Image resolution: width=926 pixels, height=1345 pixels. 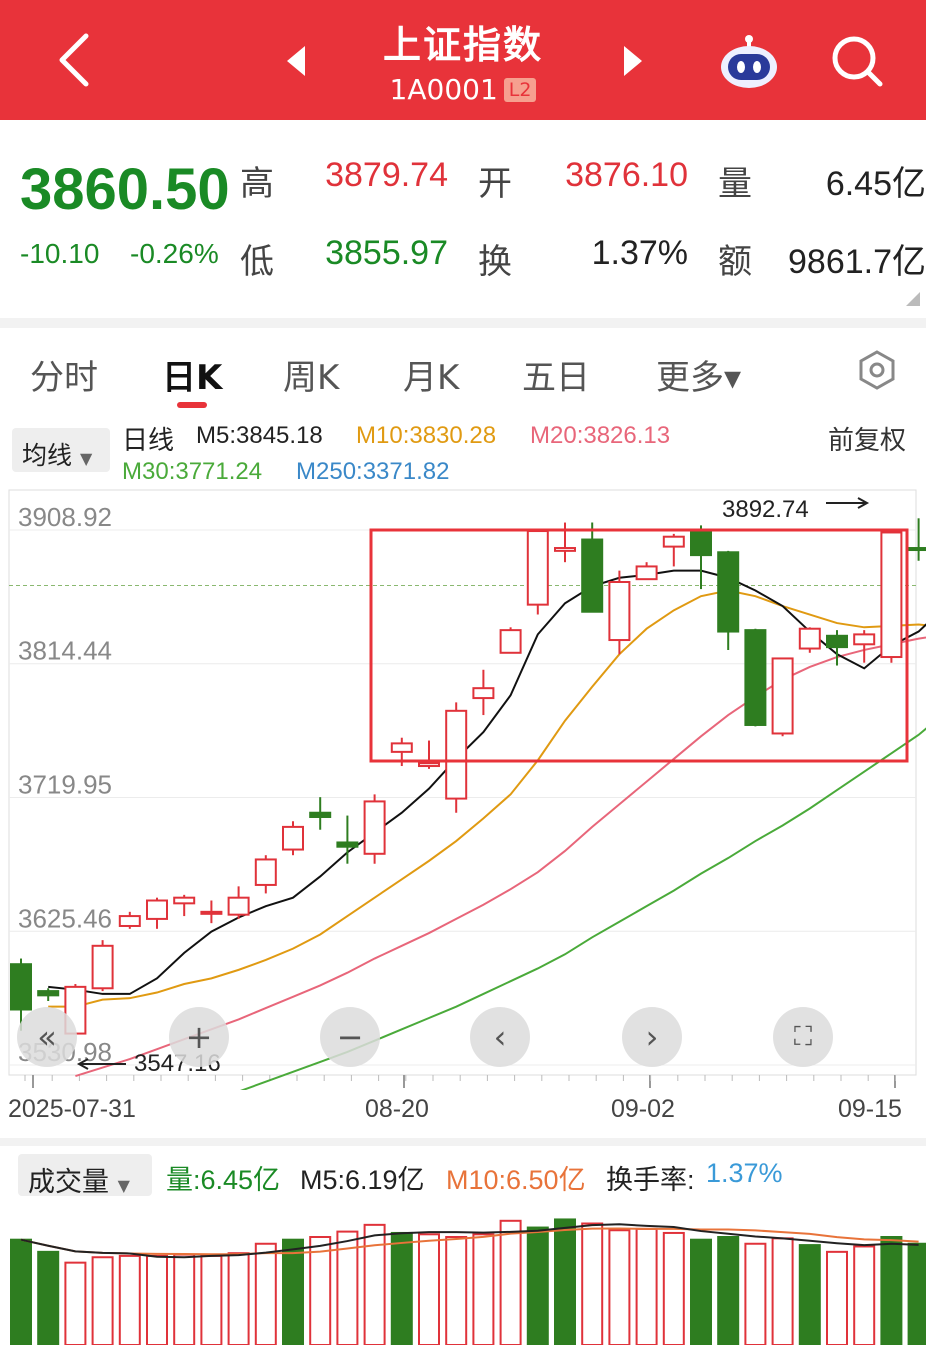 What do you see at coordinates (65, 918) in the screenshot?
I see `y-tick-label: 3625.46` at bounding box center [65, 918].